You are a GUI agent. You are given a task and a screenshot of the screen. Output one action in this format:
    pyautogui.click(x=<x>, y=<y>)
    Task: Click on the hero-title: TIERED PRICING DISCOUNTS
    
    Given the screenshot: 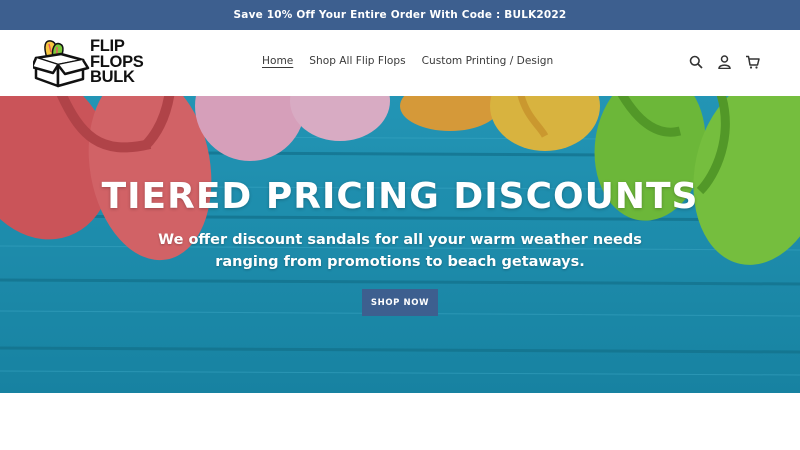 What is the action you would take?
    pyautogui.click(x=400, y=196)
    